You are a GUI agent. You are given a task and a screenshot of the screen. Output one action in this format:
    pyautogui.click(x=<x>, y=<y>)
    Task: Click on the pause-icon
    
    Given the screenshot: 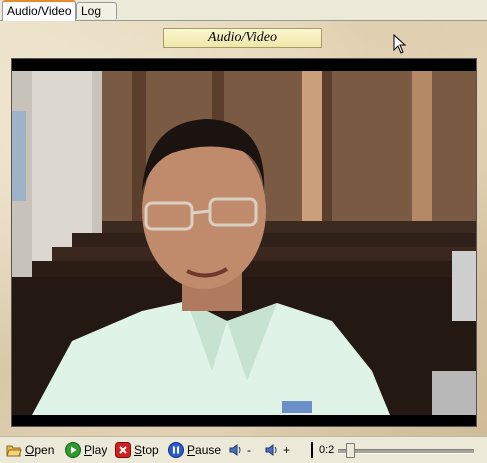 What is the action you would take?
    pyautogui.click(x=176, y=450)
    